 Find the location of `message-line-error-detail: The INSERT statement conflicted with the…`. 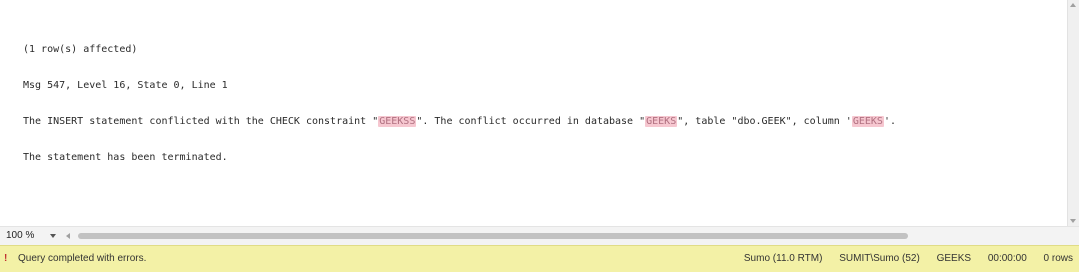

message-line-error-detail: The INSERT statement conflicted with the… is located at coordinates (459, 122).